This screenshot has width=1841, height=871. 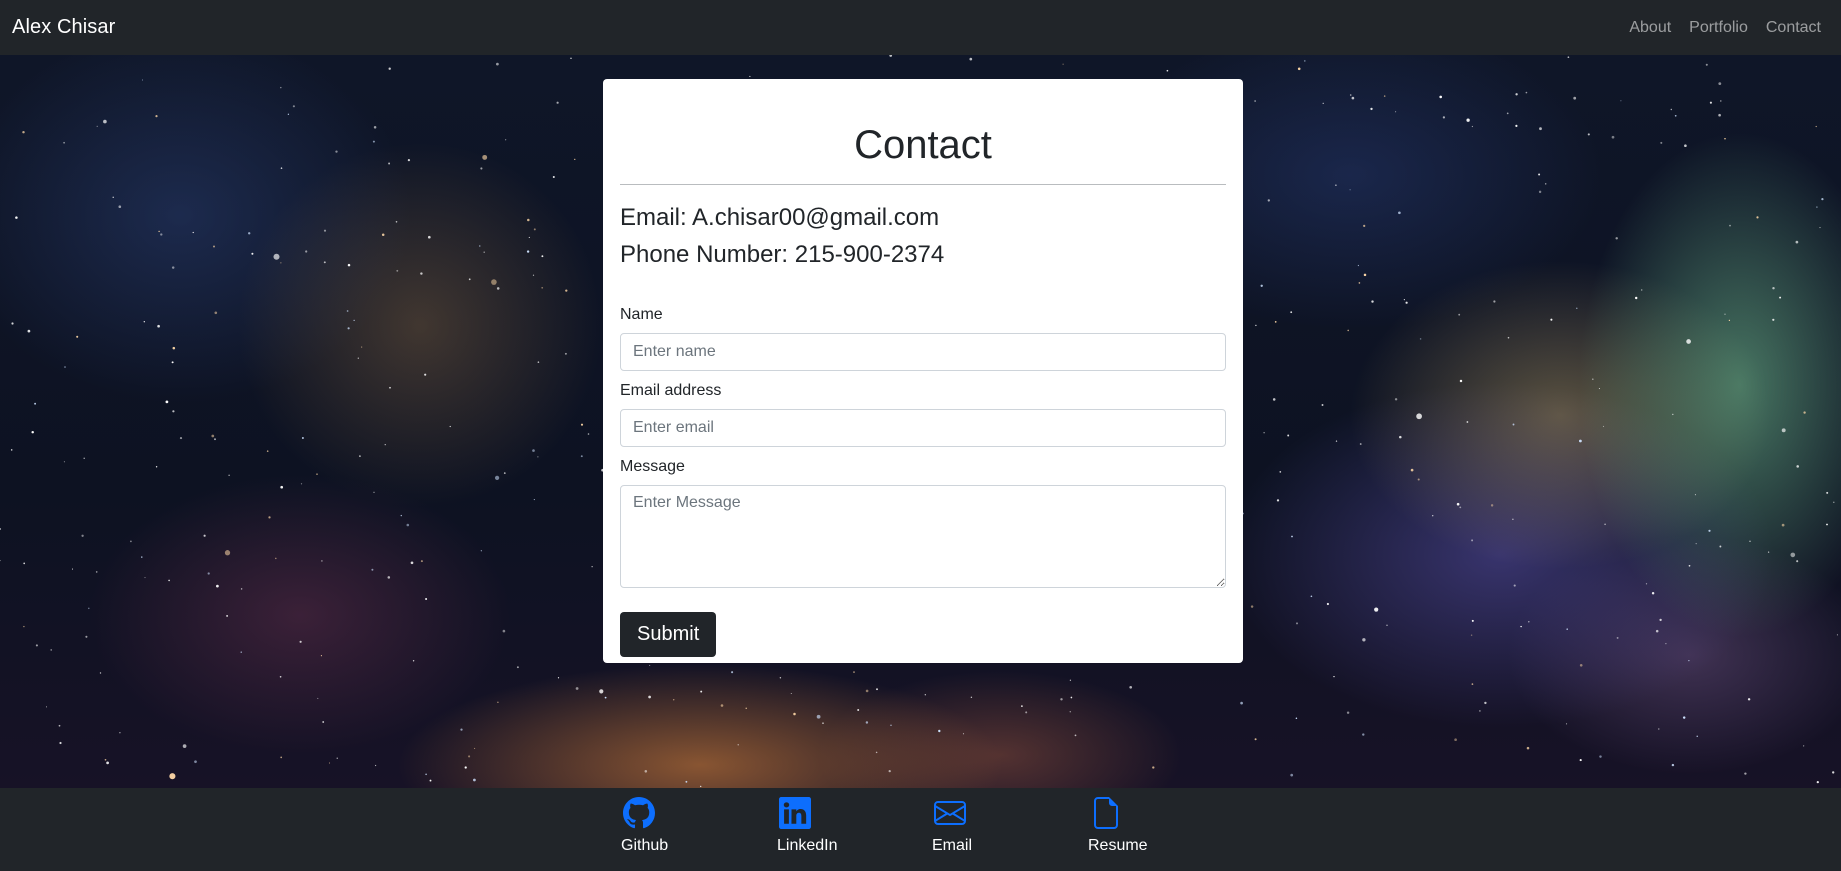 What do you see at coordinates (641, 314) in the screenshot?
I see `name-label: Name` at bounding box center [641, 314].